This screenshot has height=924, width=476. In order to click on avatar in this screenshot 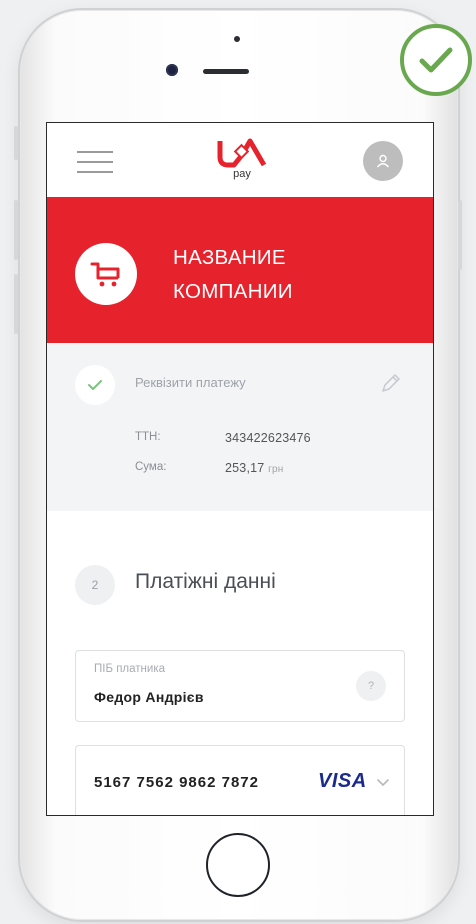, I will do `click(383, 161)`.